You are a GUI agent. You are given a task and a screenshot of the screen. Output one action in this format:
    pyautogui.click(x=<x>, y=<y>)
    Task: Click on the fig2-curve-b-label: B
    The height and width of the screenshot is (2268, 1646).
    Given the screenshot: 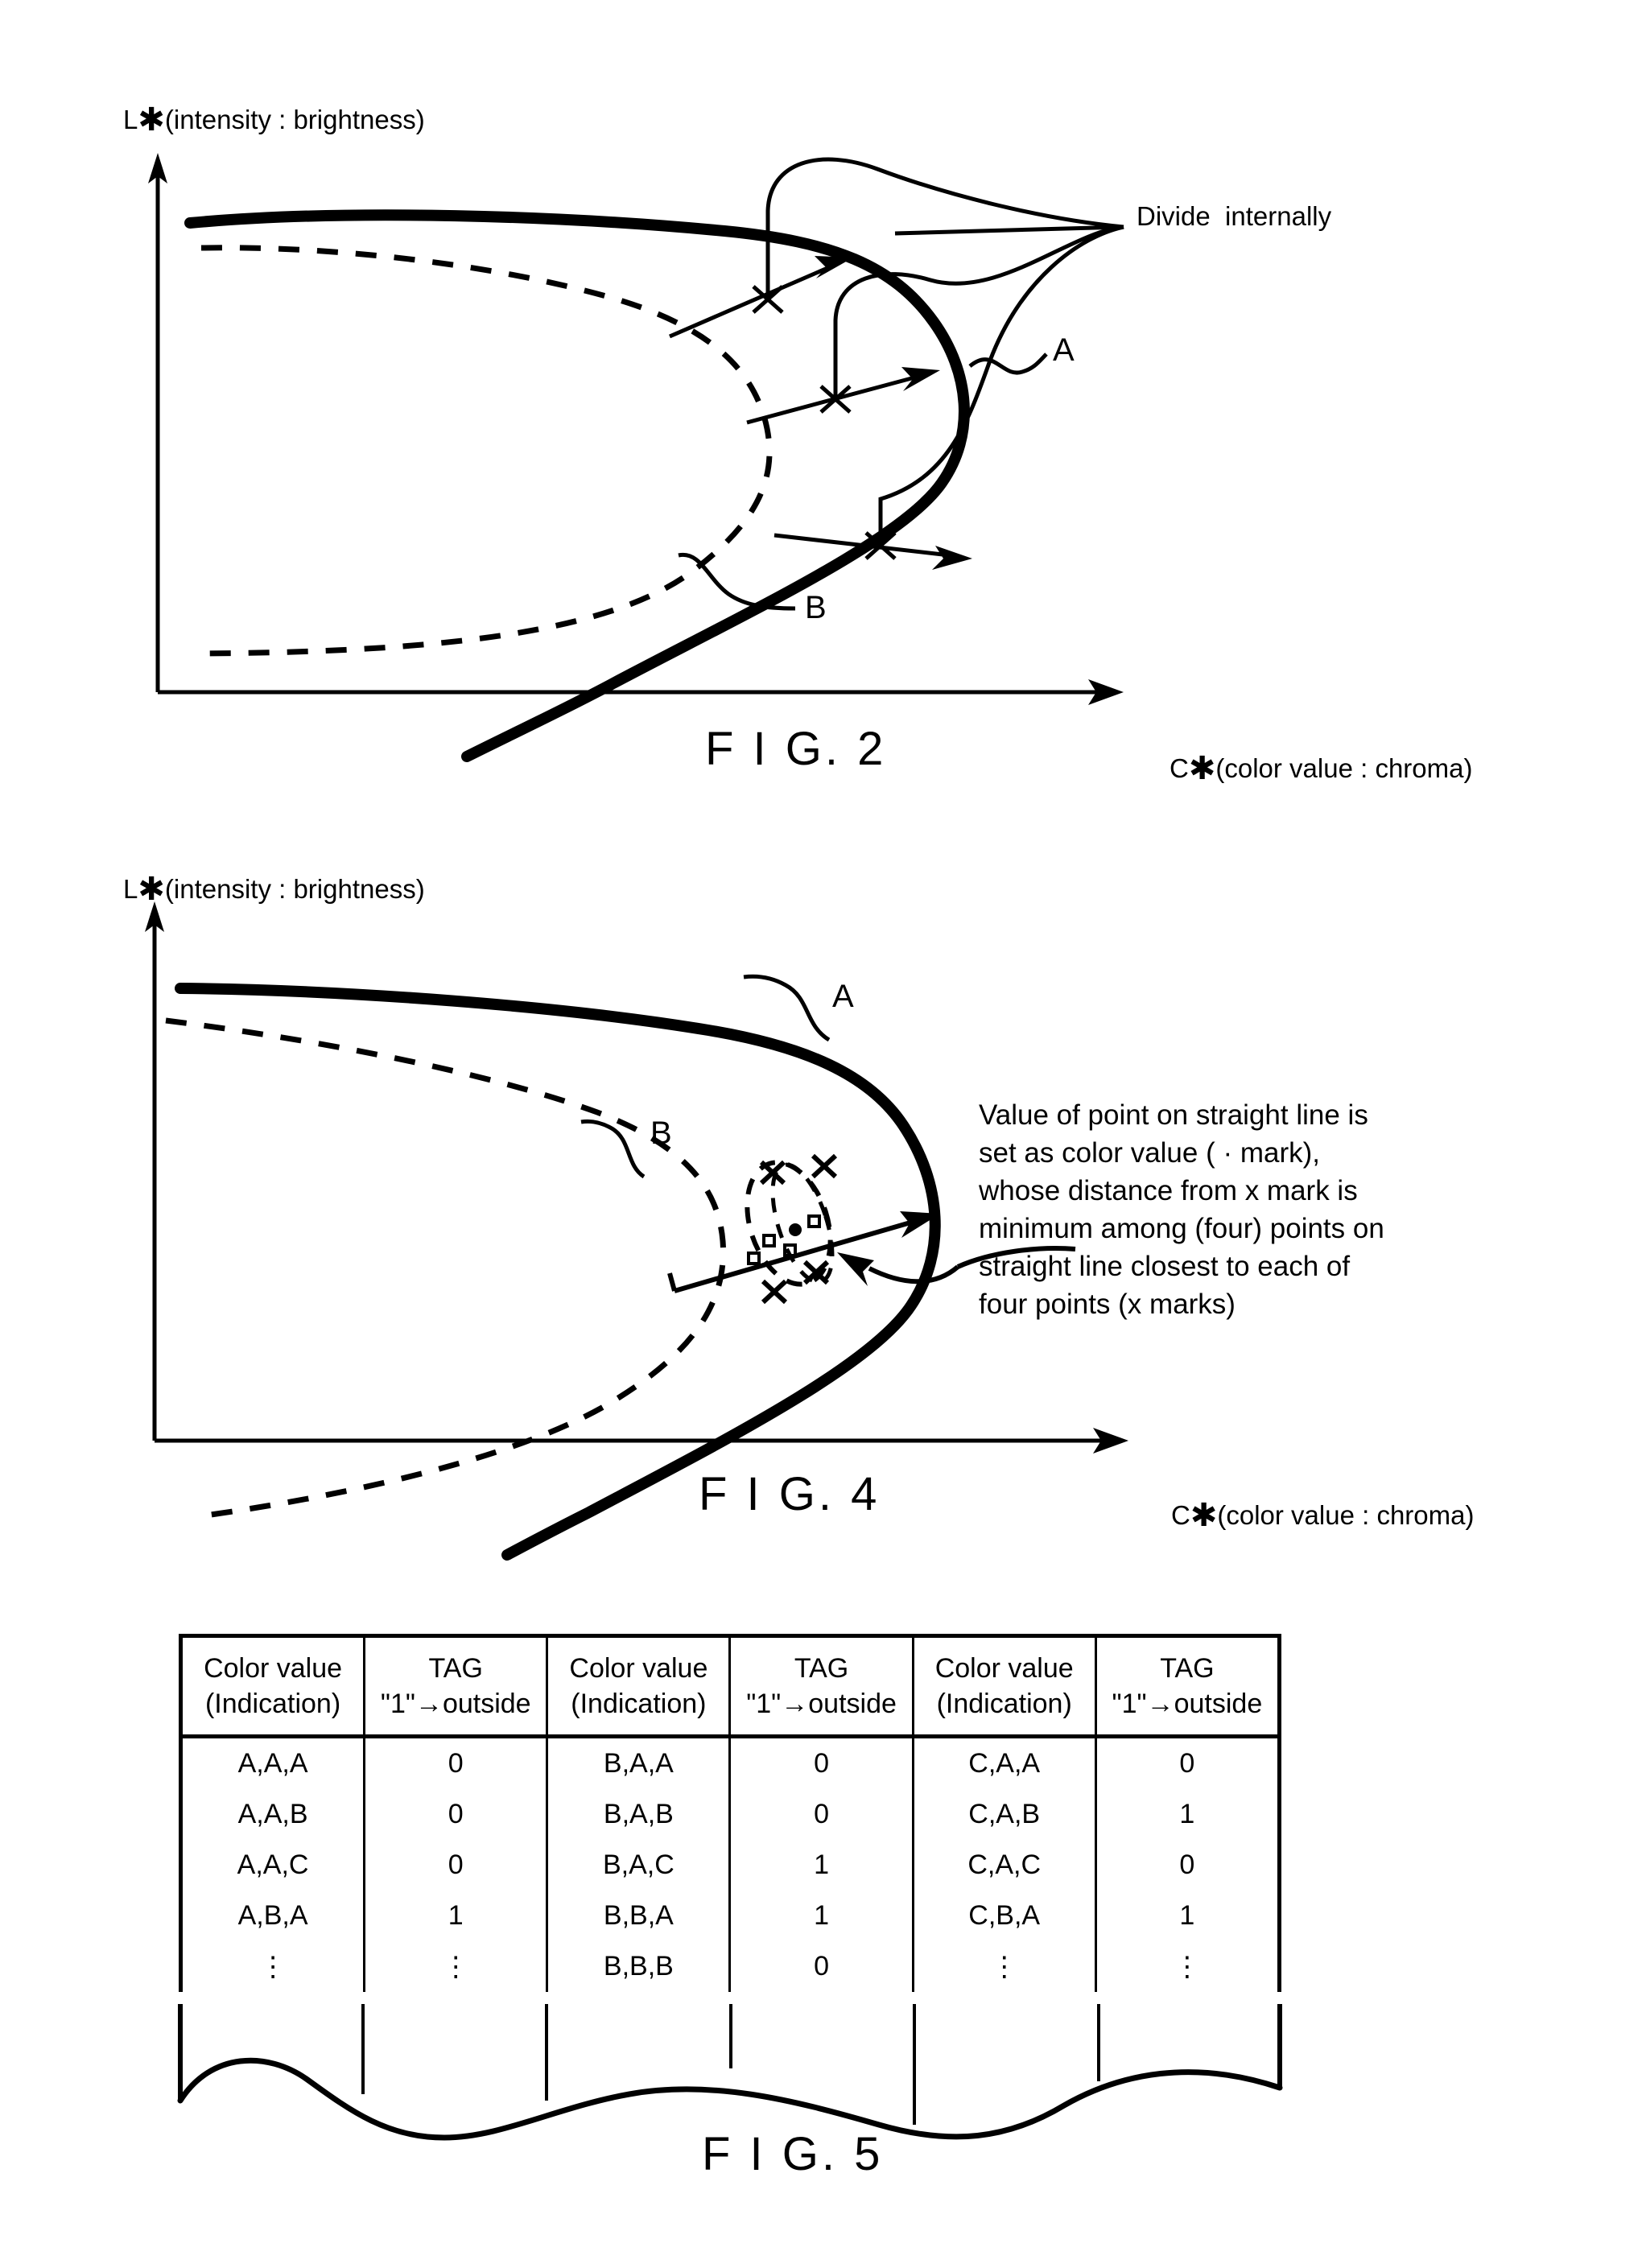 What is the action you would take?
    pyautogui.click(x=816, y=607)
    